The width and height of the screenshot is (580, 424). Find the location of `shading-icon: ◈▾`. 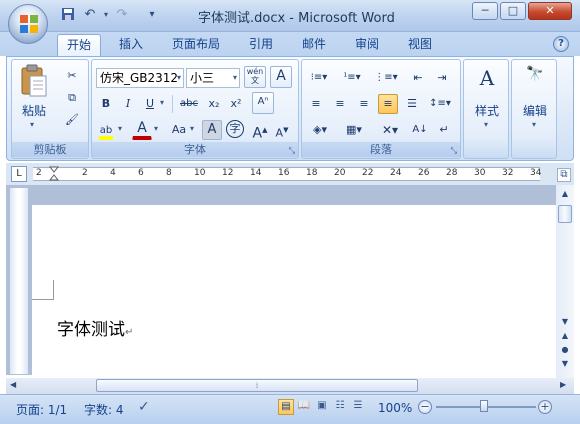

shading-icon: ◈▾ is located at coordinates (320, 130).